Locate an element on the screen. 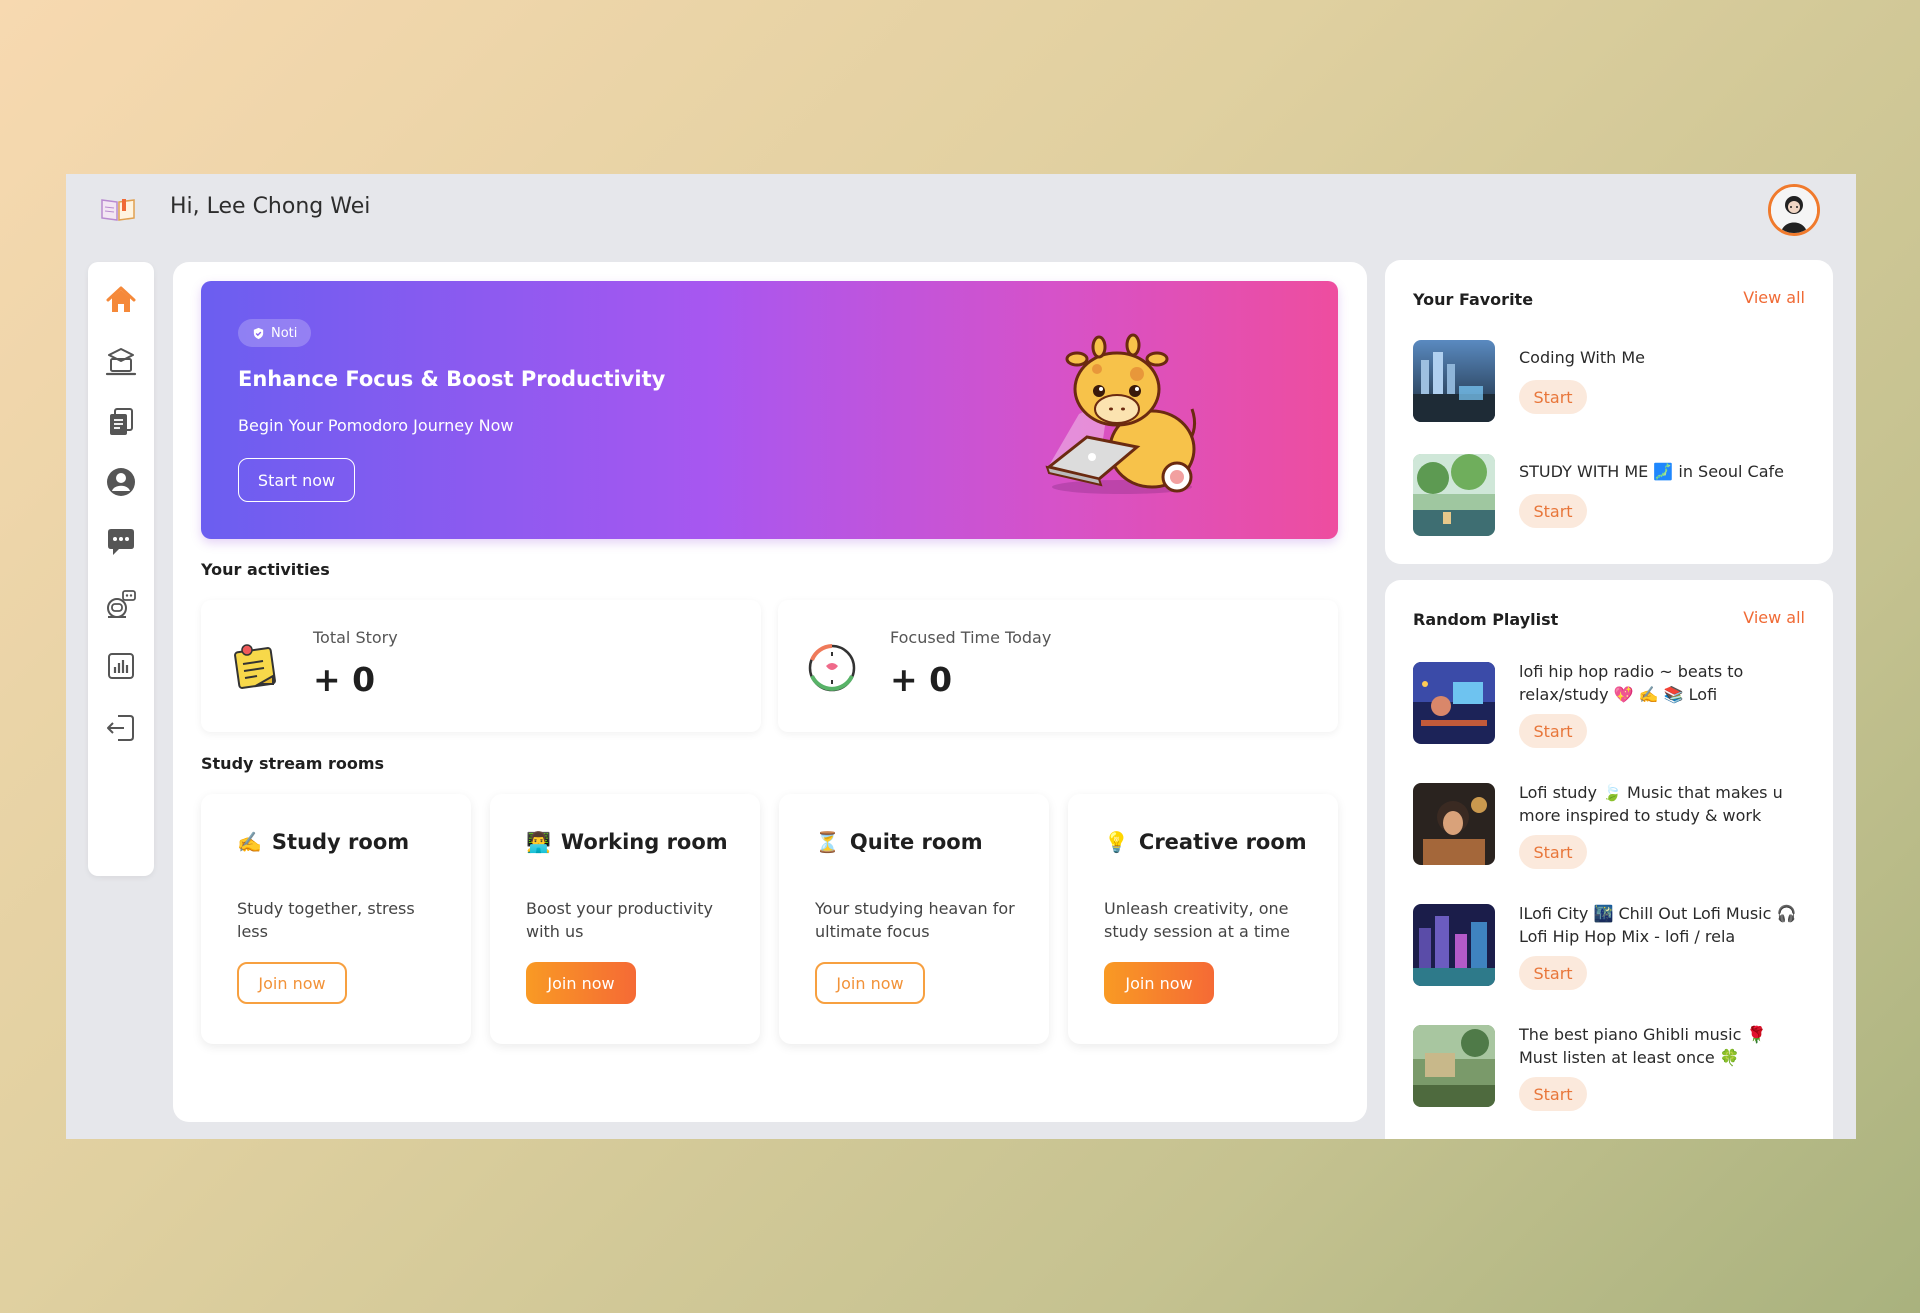 This screenshot has height=1313, width=1920. robot-icon is located at coordinates (121, 604).